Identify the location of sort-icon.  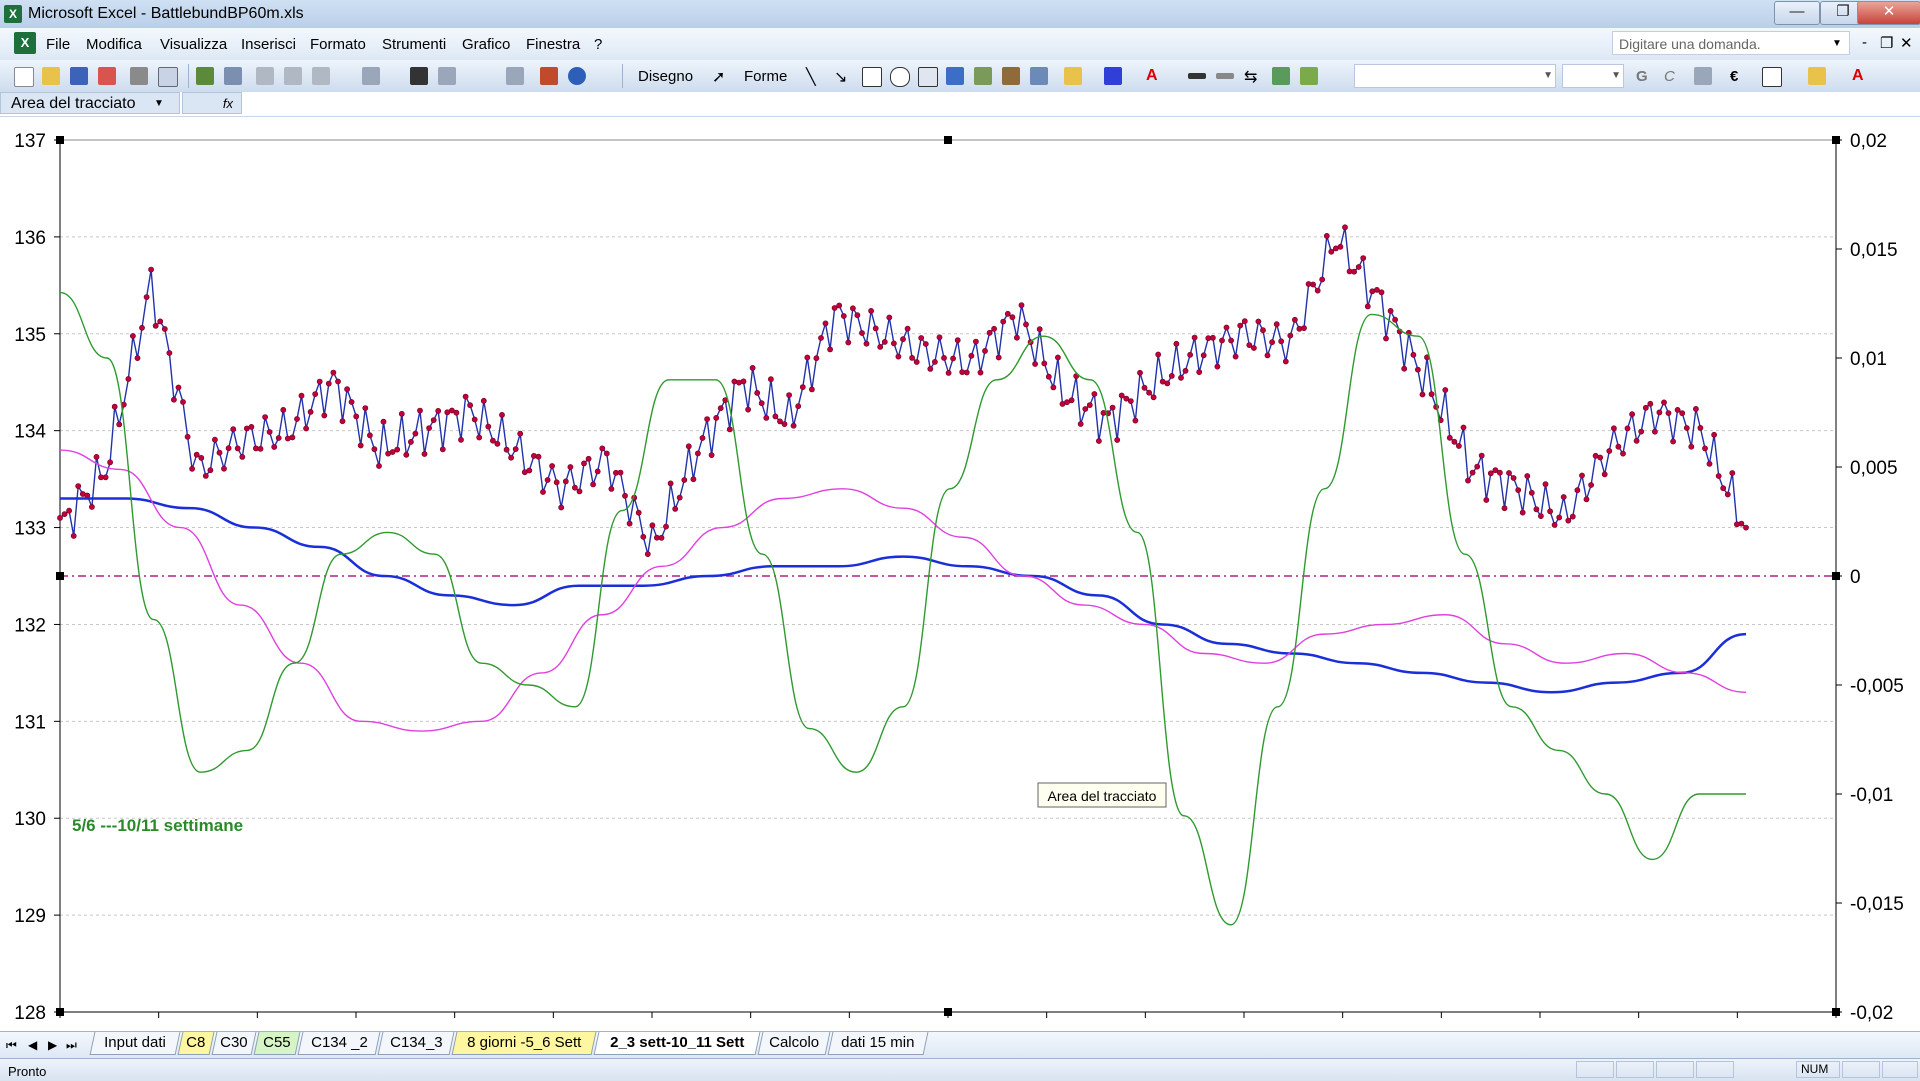
(515, 76).